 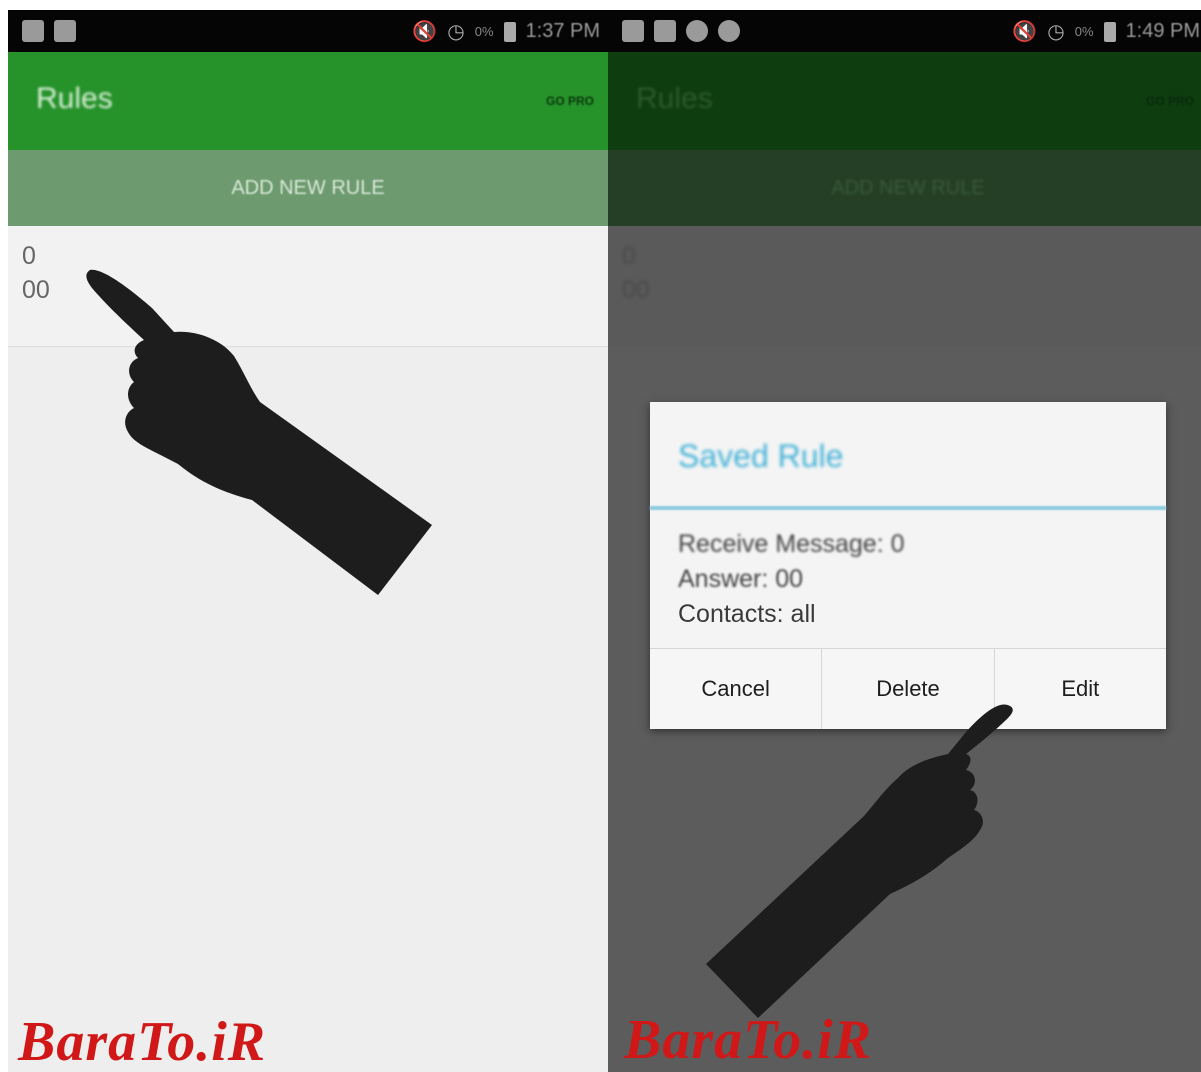 I want to click on rule-list-item: 0 00, so click(x=904, y=286).